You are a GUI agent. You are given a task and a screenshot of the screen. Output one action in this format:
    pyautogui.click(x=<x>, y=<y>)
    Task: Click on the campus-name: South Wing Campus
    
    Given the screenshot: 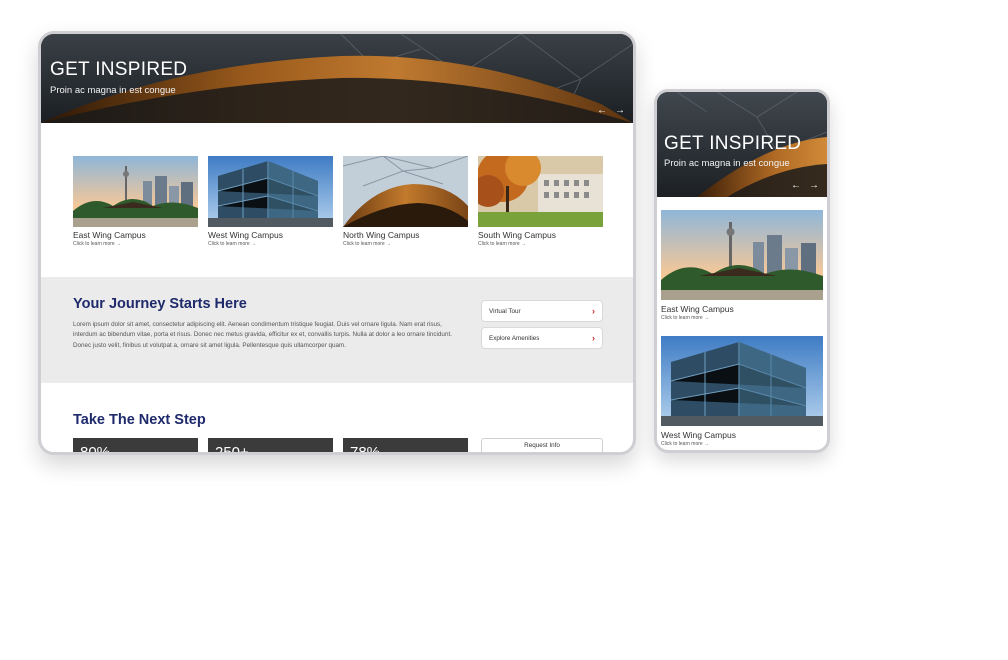 What is the action you would take?
    pyautogui.click(x=517, y=235)
    